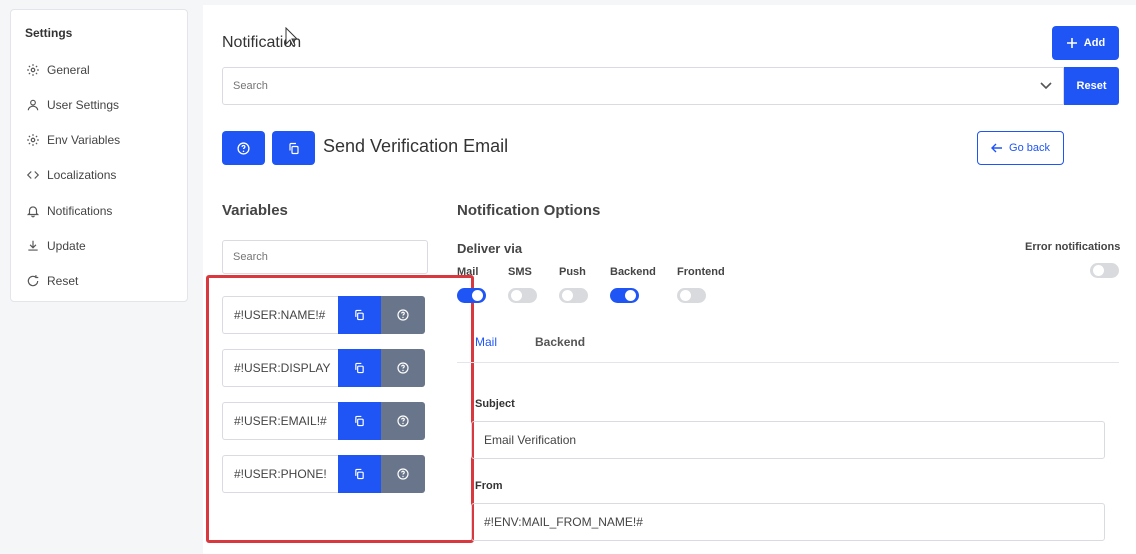 The width and height of the screenshot is (1136, 554). Describe the element at coordinates (624, 295) in the screenshot. I see `toggle-backend` at that location.